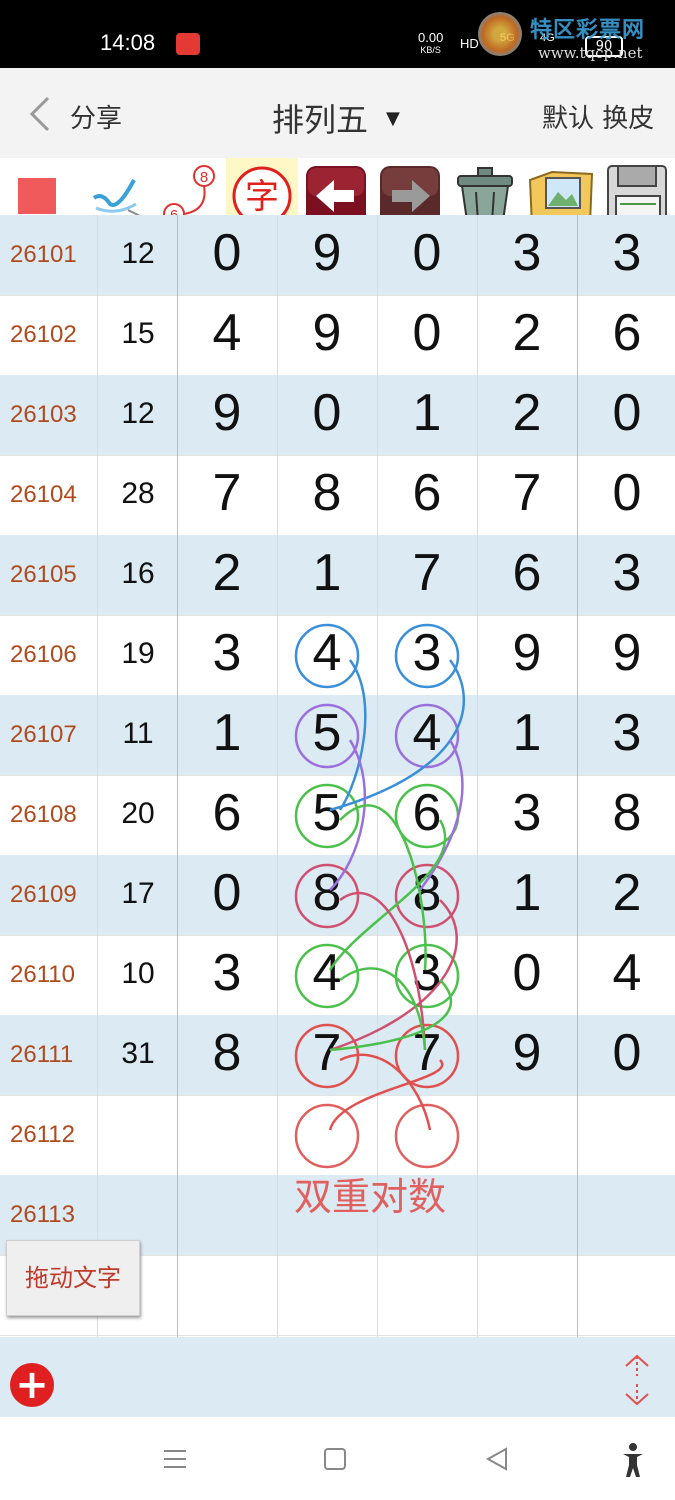  Describe the element at coordinates (73, 1278) in the screenshot. I see `drag-text-button: 拖动文字` at that location.